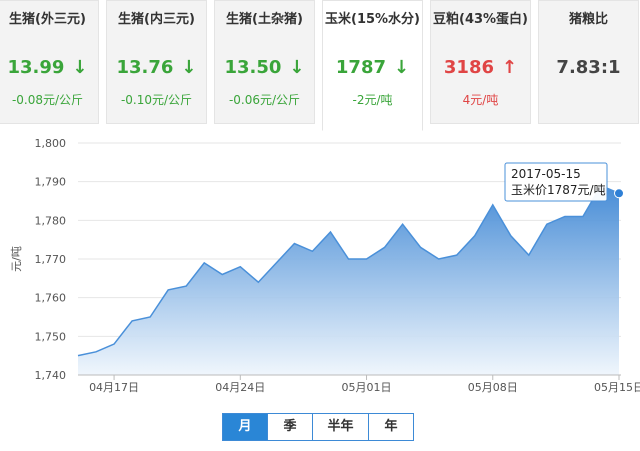 This screenshot has width=640, height=451. I want to click on card-title: 生猪(土杂猪), so click(264, 19).